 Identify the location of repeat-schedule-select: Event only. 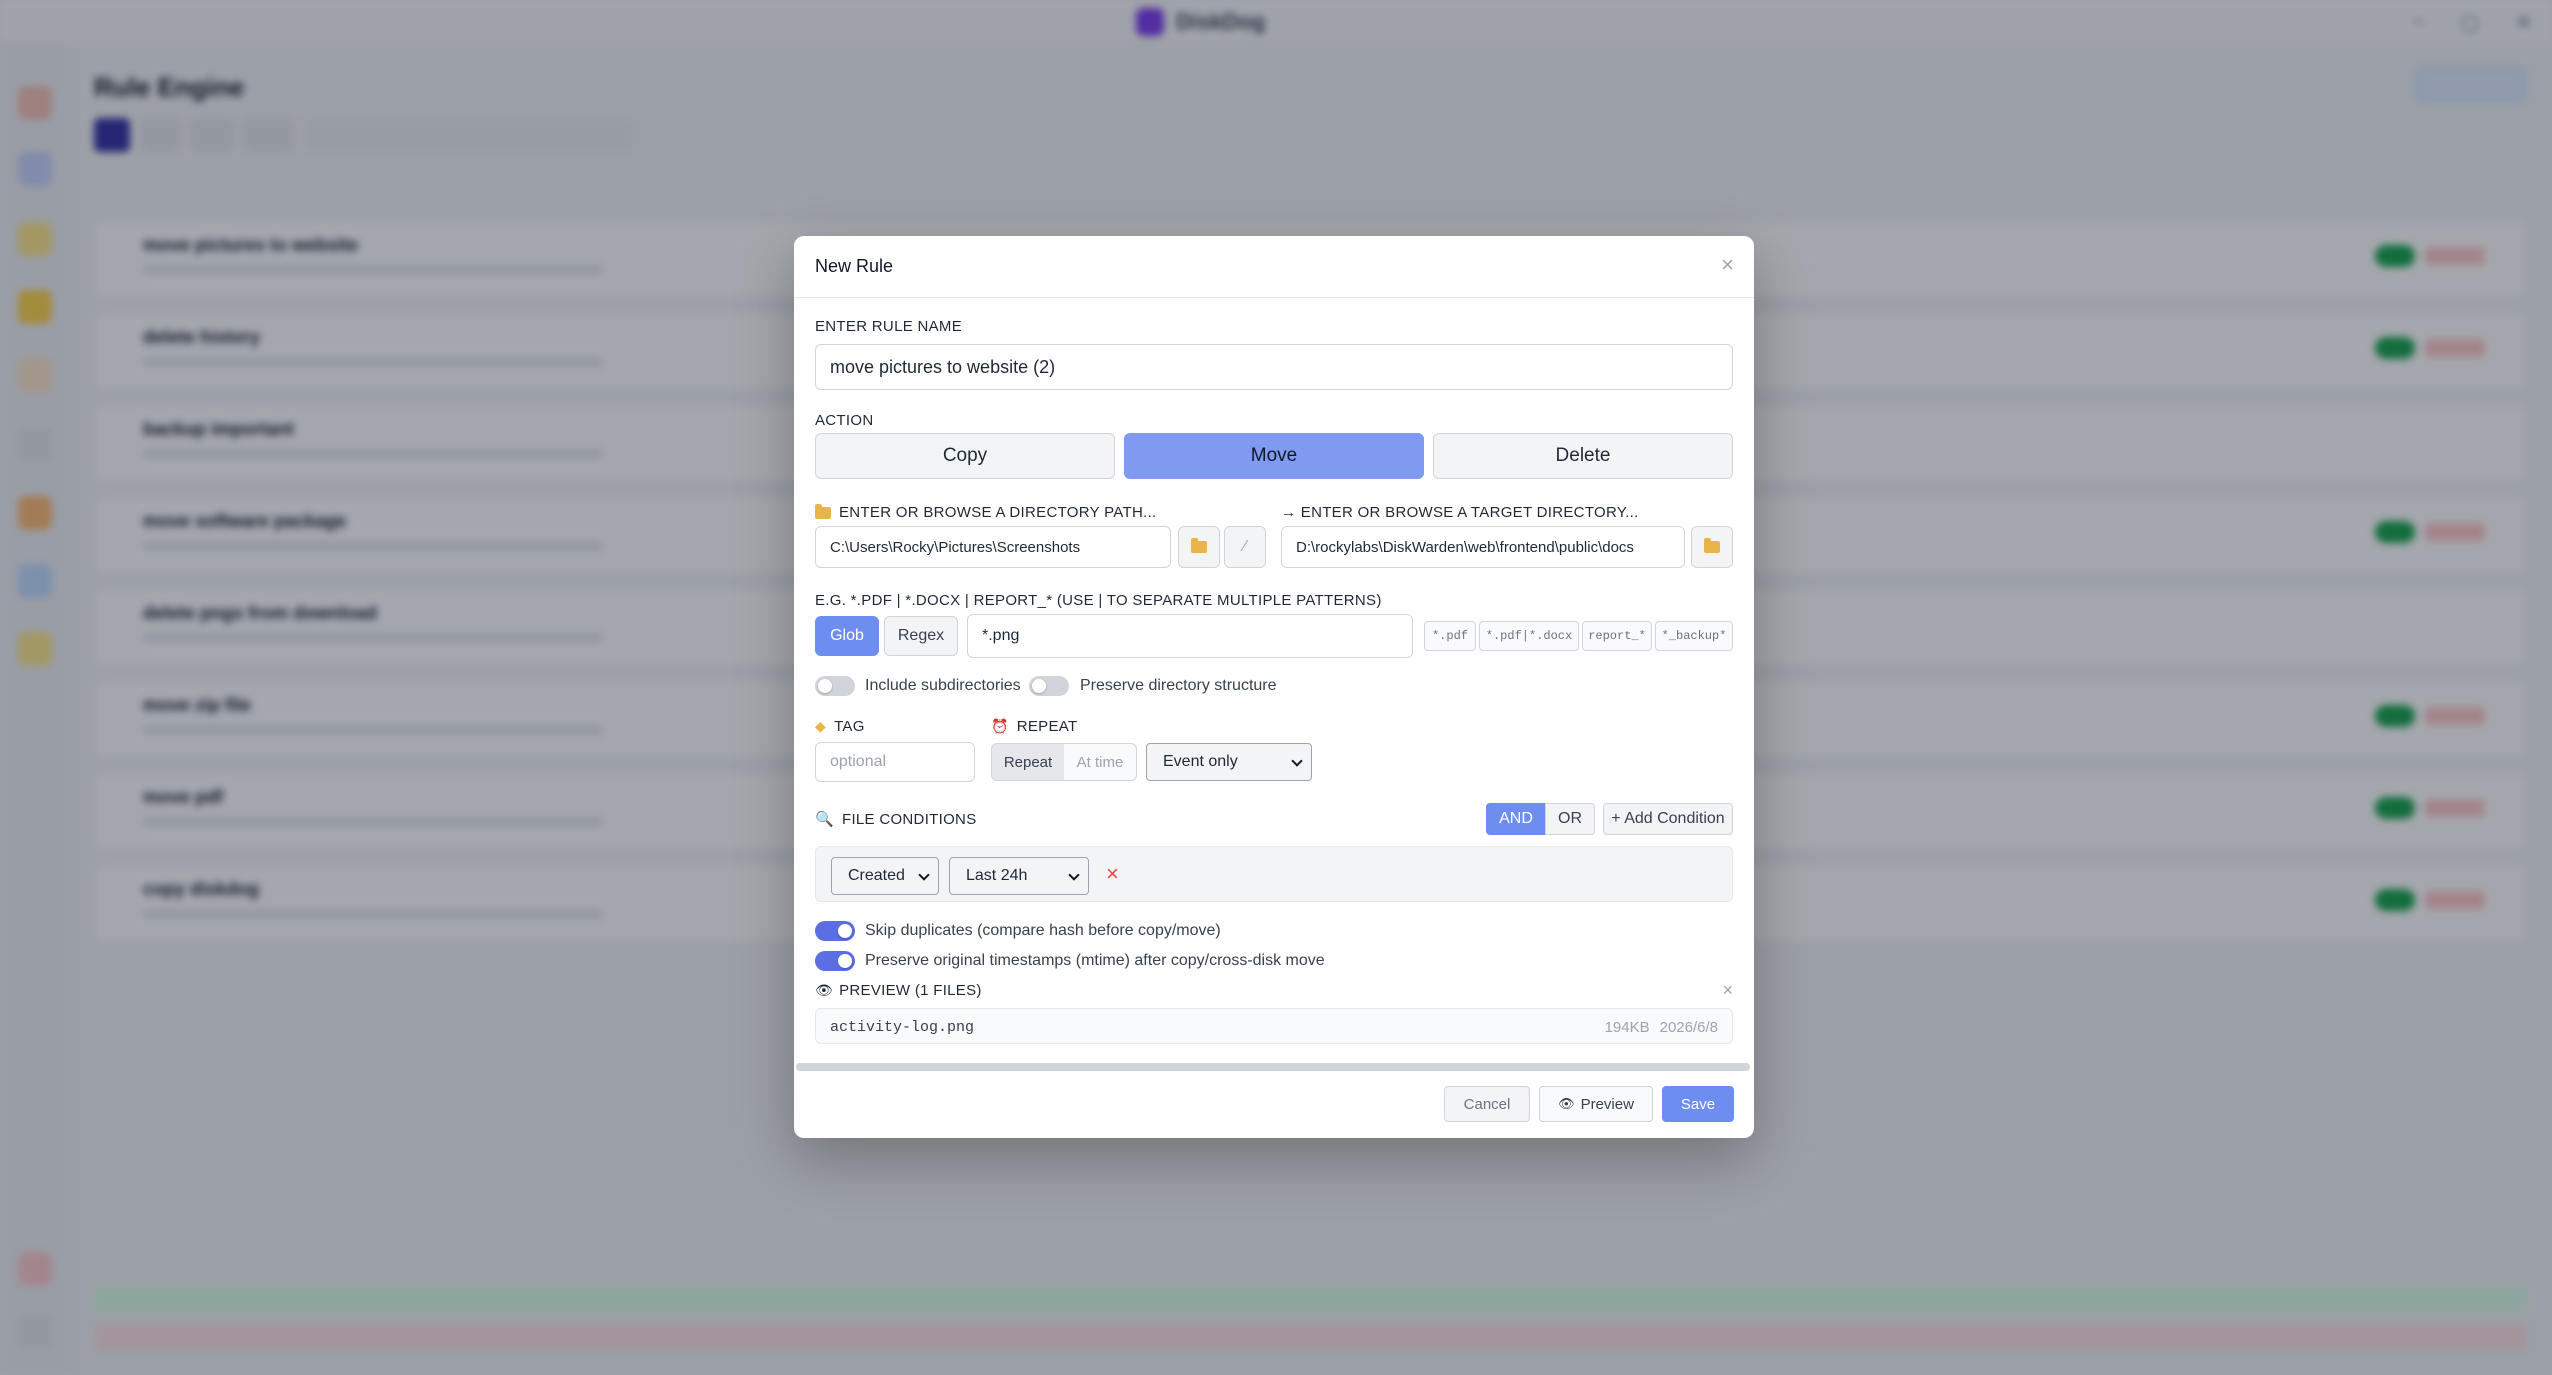
(1229, 762).